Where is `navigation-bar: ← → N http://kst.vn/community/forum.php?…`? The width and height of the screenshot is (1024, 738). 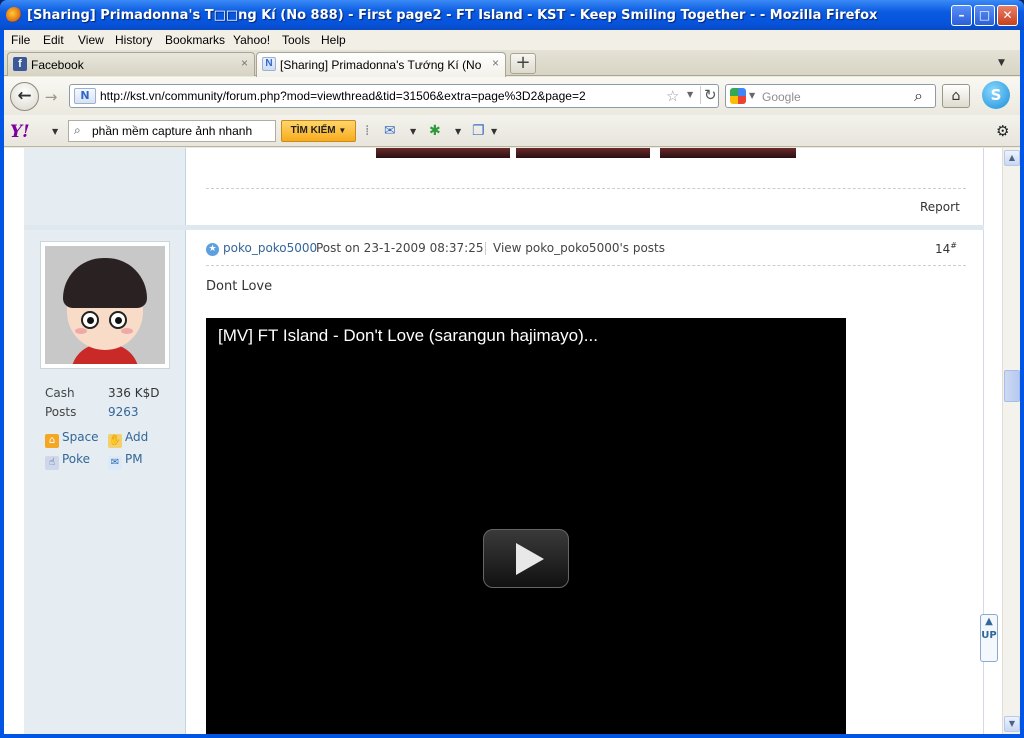 navigation-bar: ← → N http://kst.vn/community/forum.php?… is located at coordinates (512, 96).